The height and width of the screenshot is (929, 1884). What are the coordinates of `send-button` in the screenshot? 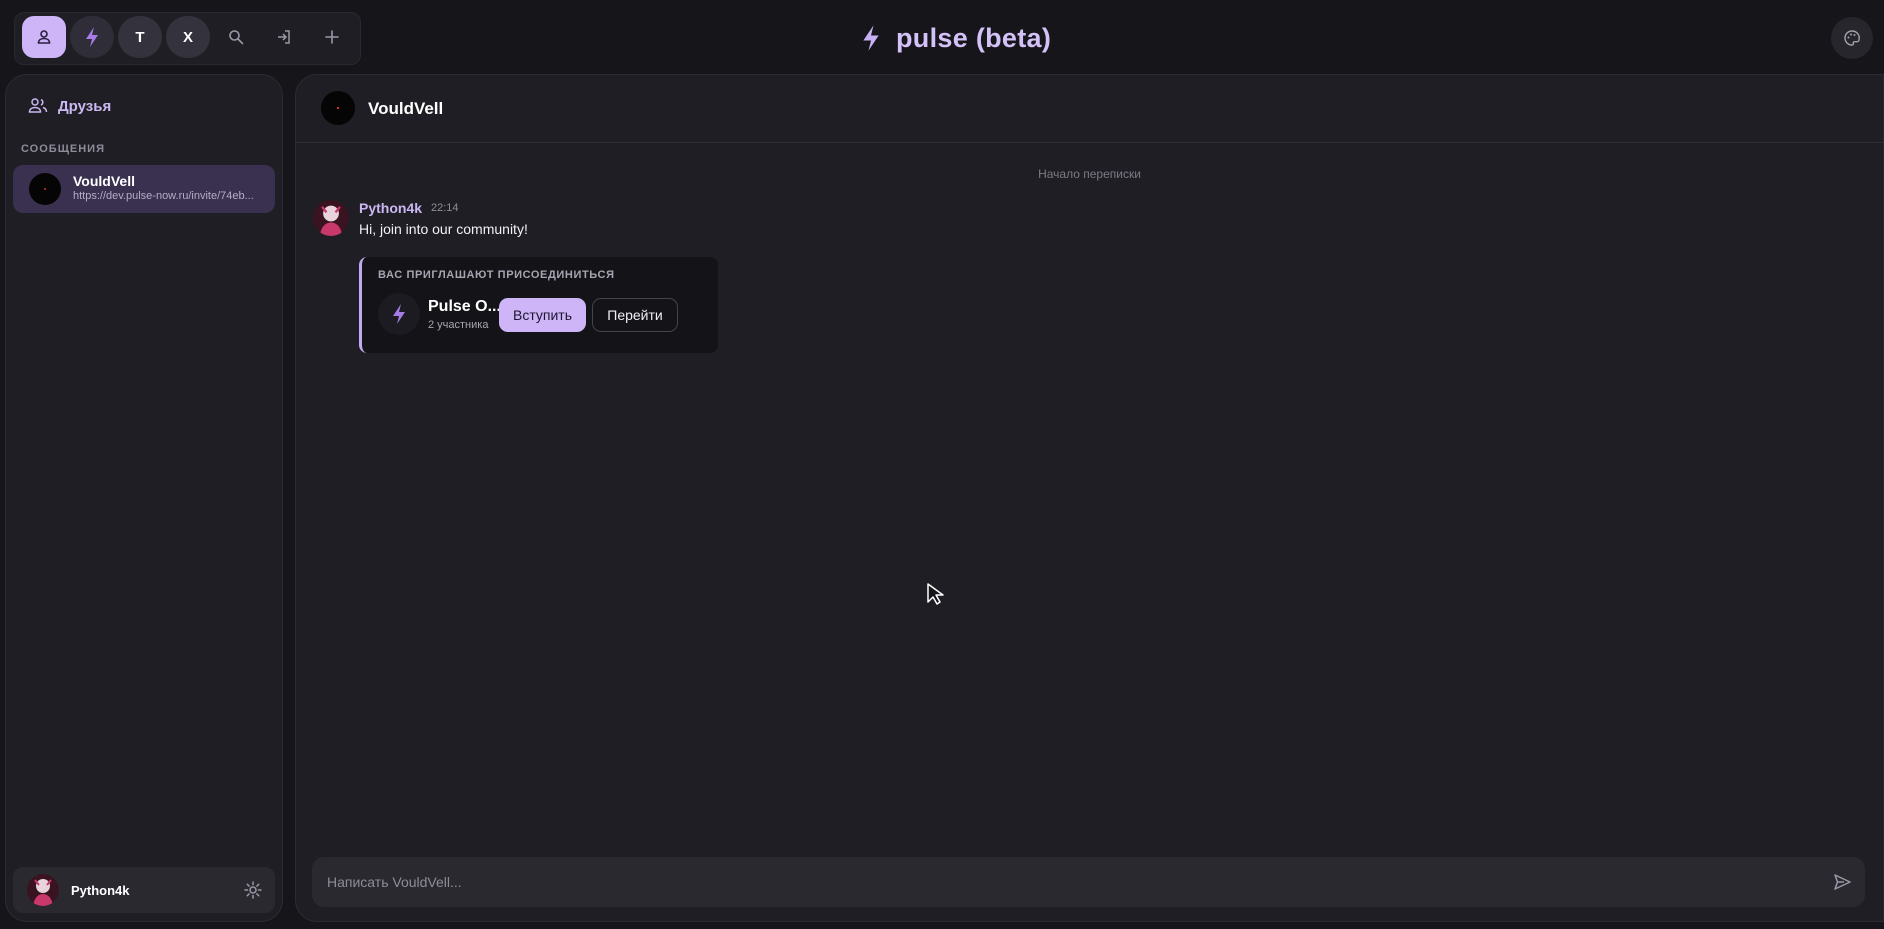 It's located at (1842, 882).